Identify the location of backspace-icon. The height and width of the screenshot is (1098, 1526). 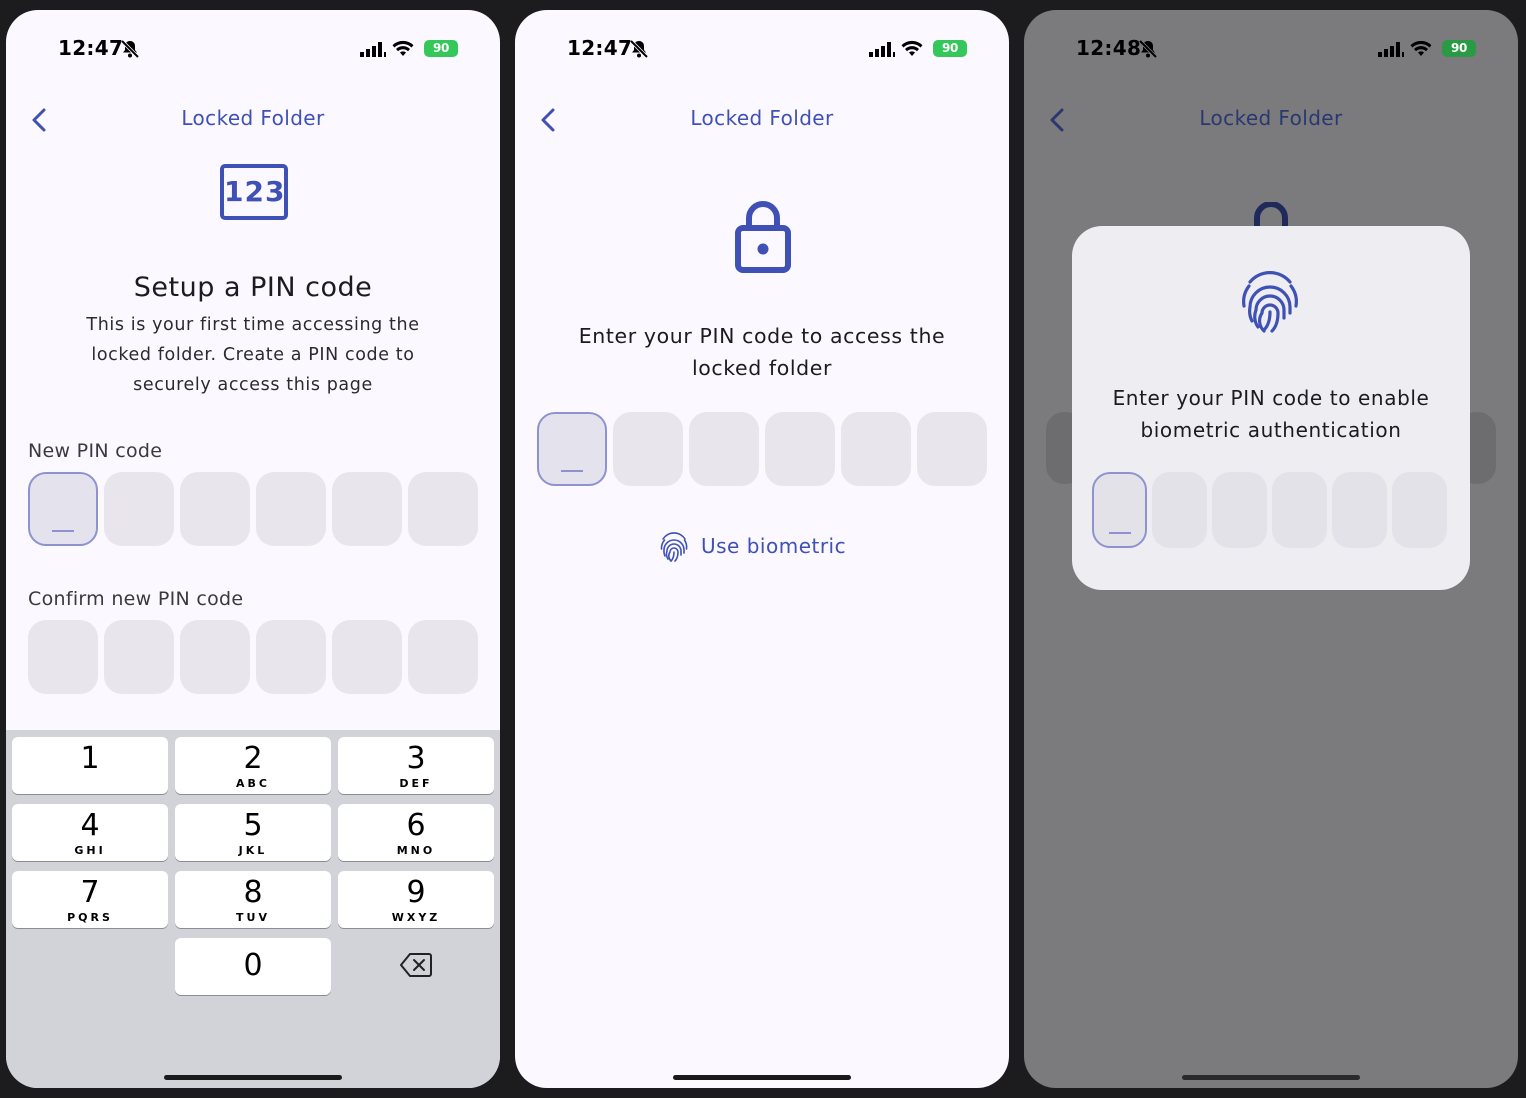
(416, 965).